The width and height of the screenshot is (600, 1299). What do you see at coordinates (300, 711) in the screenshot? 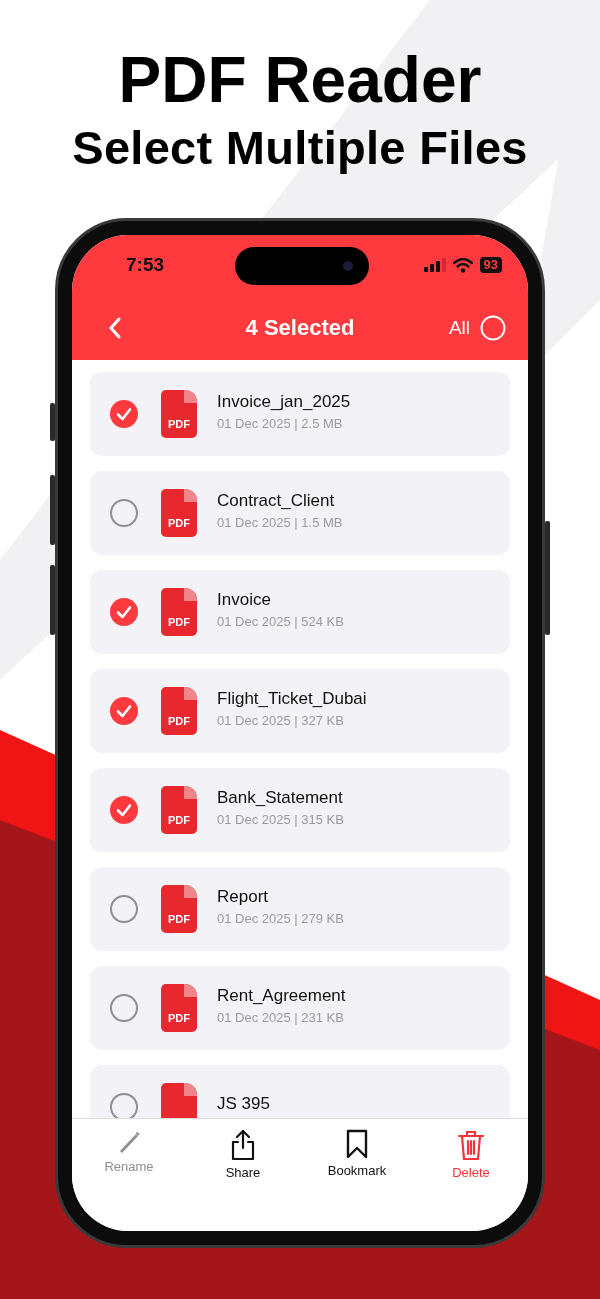
I see `file-card: PDF Flight_Ticket_Dubai 01 Dec 2025 | 327 KB` at bounding box center [300, 711].